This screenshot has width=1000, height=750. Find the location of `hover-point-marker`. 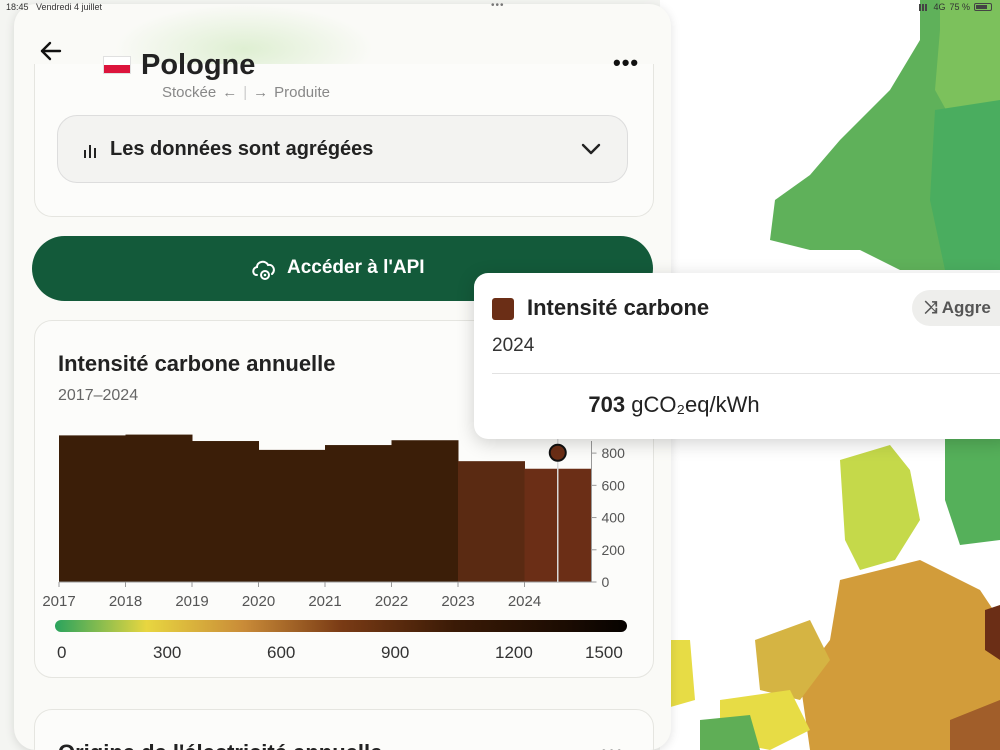

hover-point-marker is located at coordinates (557, 452).